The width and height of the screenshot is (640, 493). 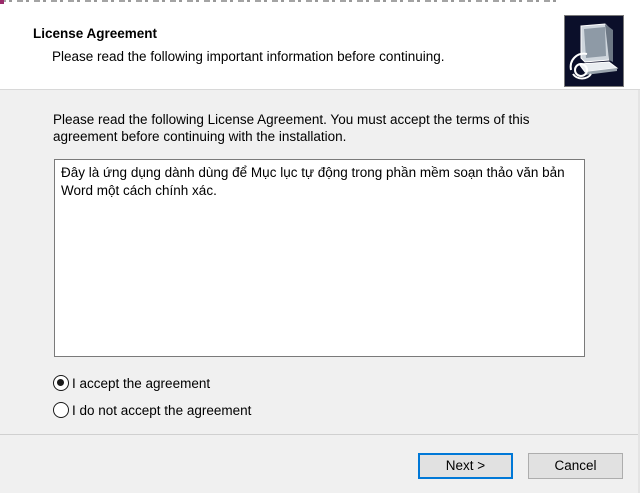 What do you see at coordinates (465, 466) in the screenshot?
I see `next-button: Next >` at bounding box center [465, 466].